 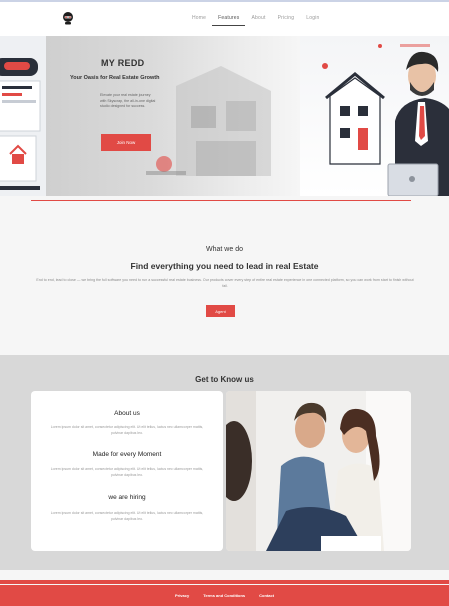 I want to click on nav-login: Login, so click(x=312, y=20).